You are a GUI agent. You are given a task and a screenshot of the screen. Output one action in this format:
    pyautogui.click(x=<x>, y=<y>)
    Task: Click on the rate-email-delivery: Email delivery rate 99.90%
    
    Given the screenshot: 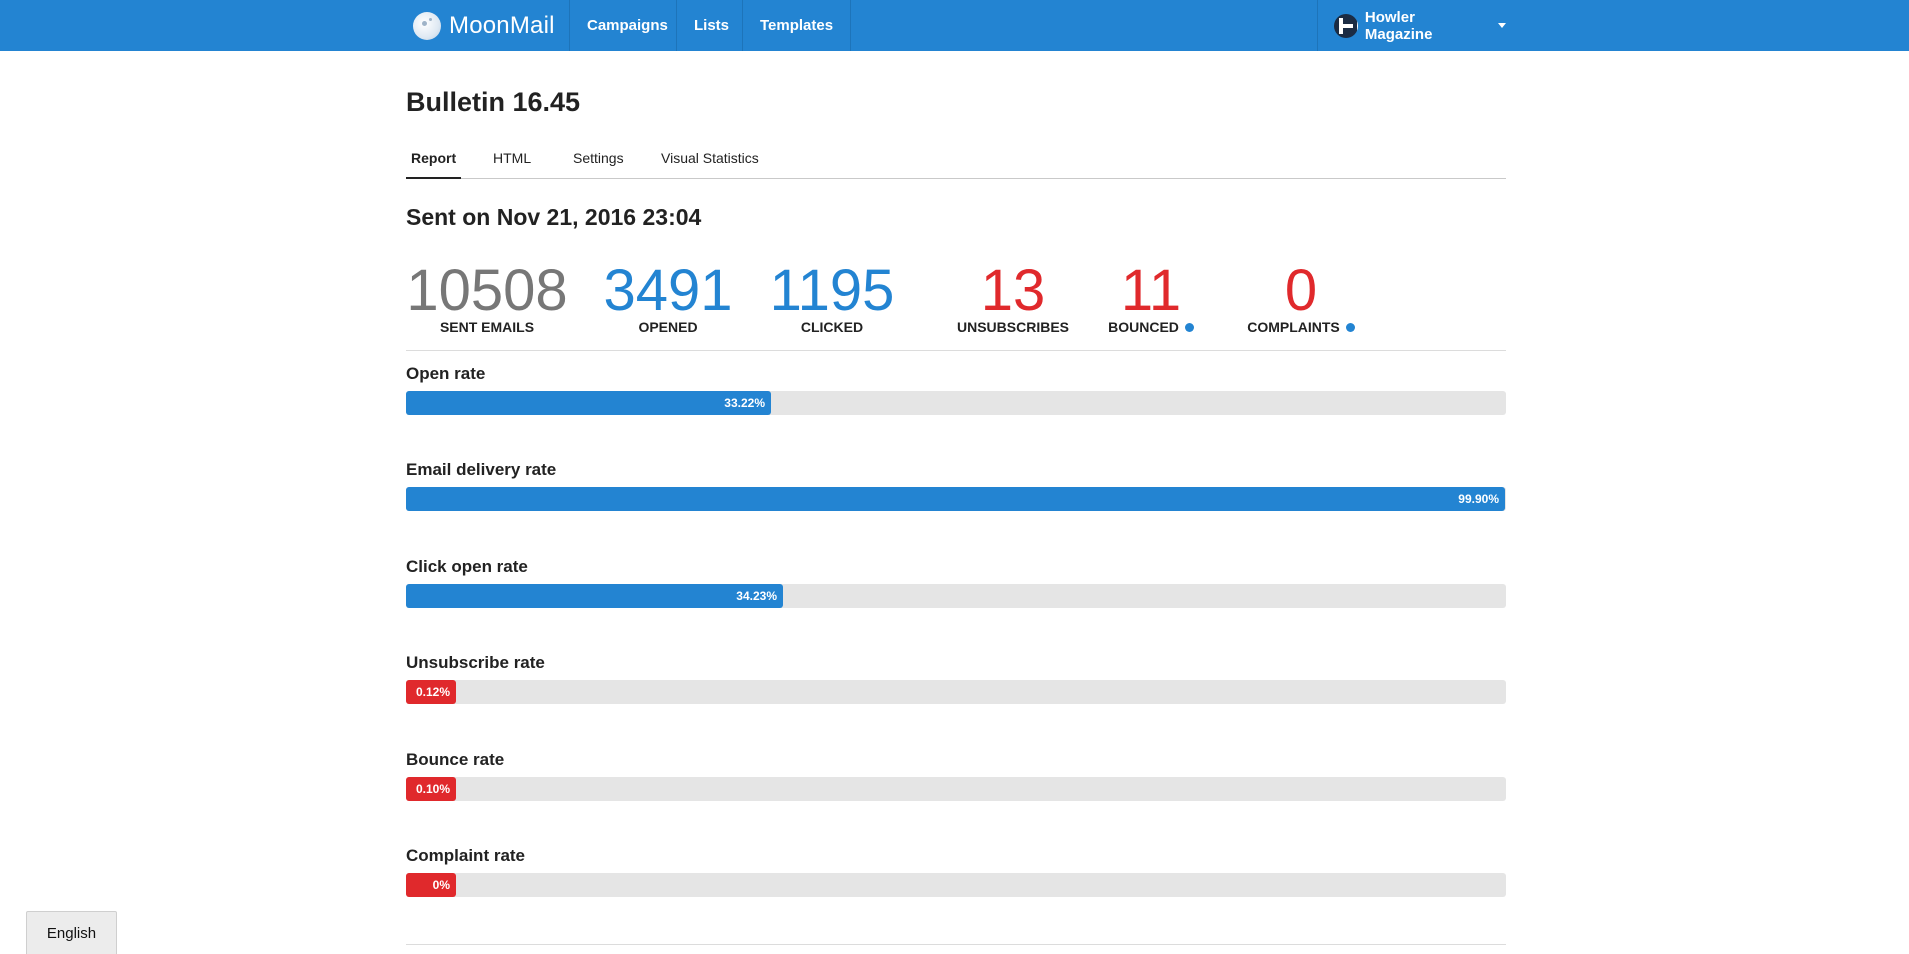 What is the action you would take?
    pyautogui.click(x=956, y=500)
    